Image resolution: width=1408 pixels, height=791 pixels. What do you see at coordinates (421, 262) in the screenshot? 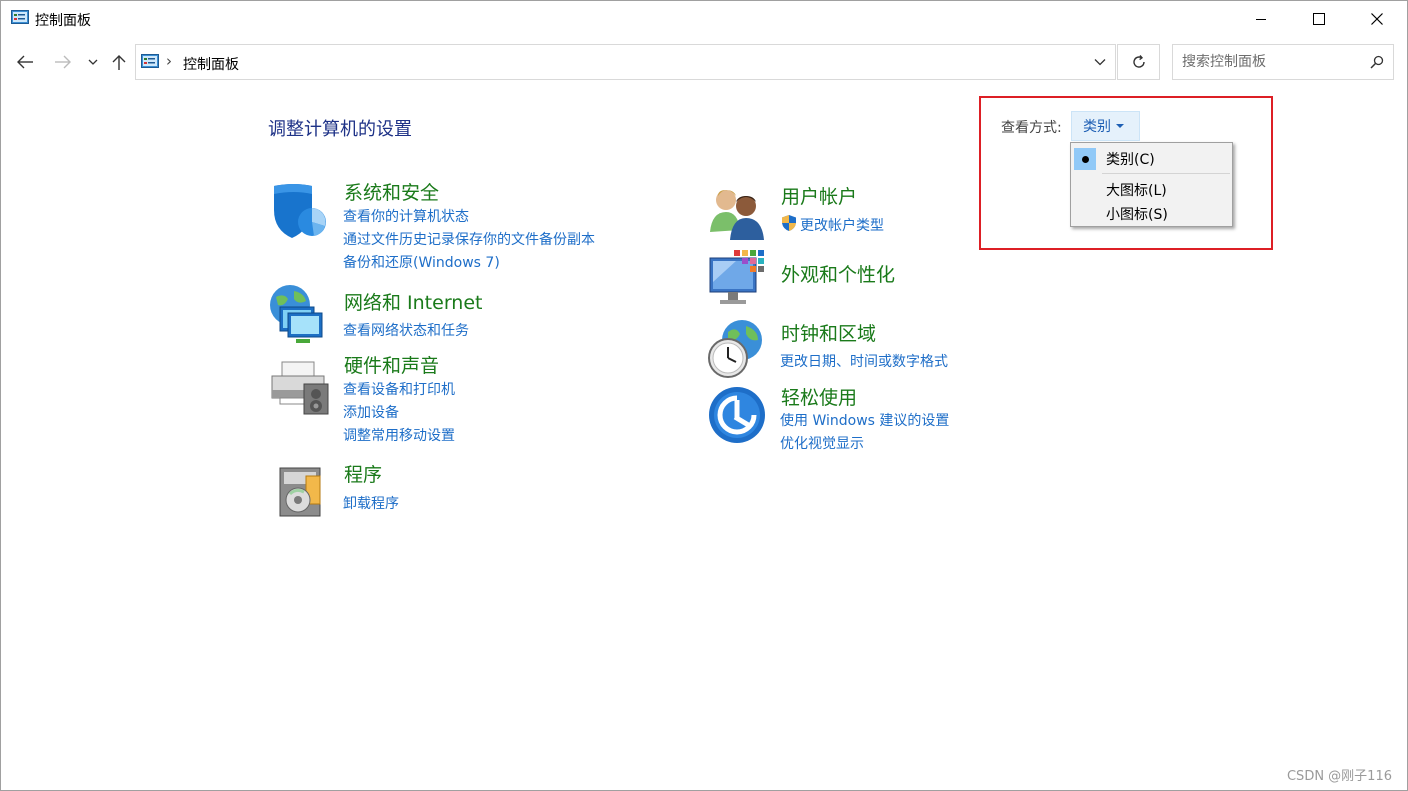
I see `link-backup-restore: 备份和还原(Windows 7)` at bounding box center [421, 262].